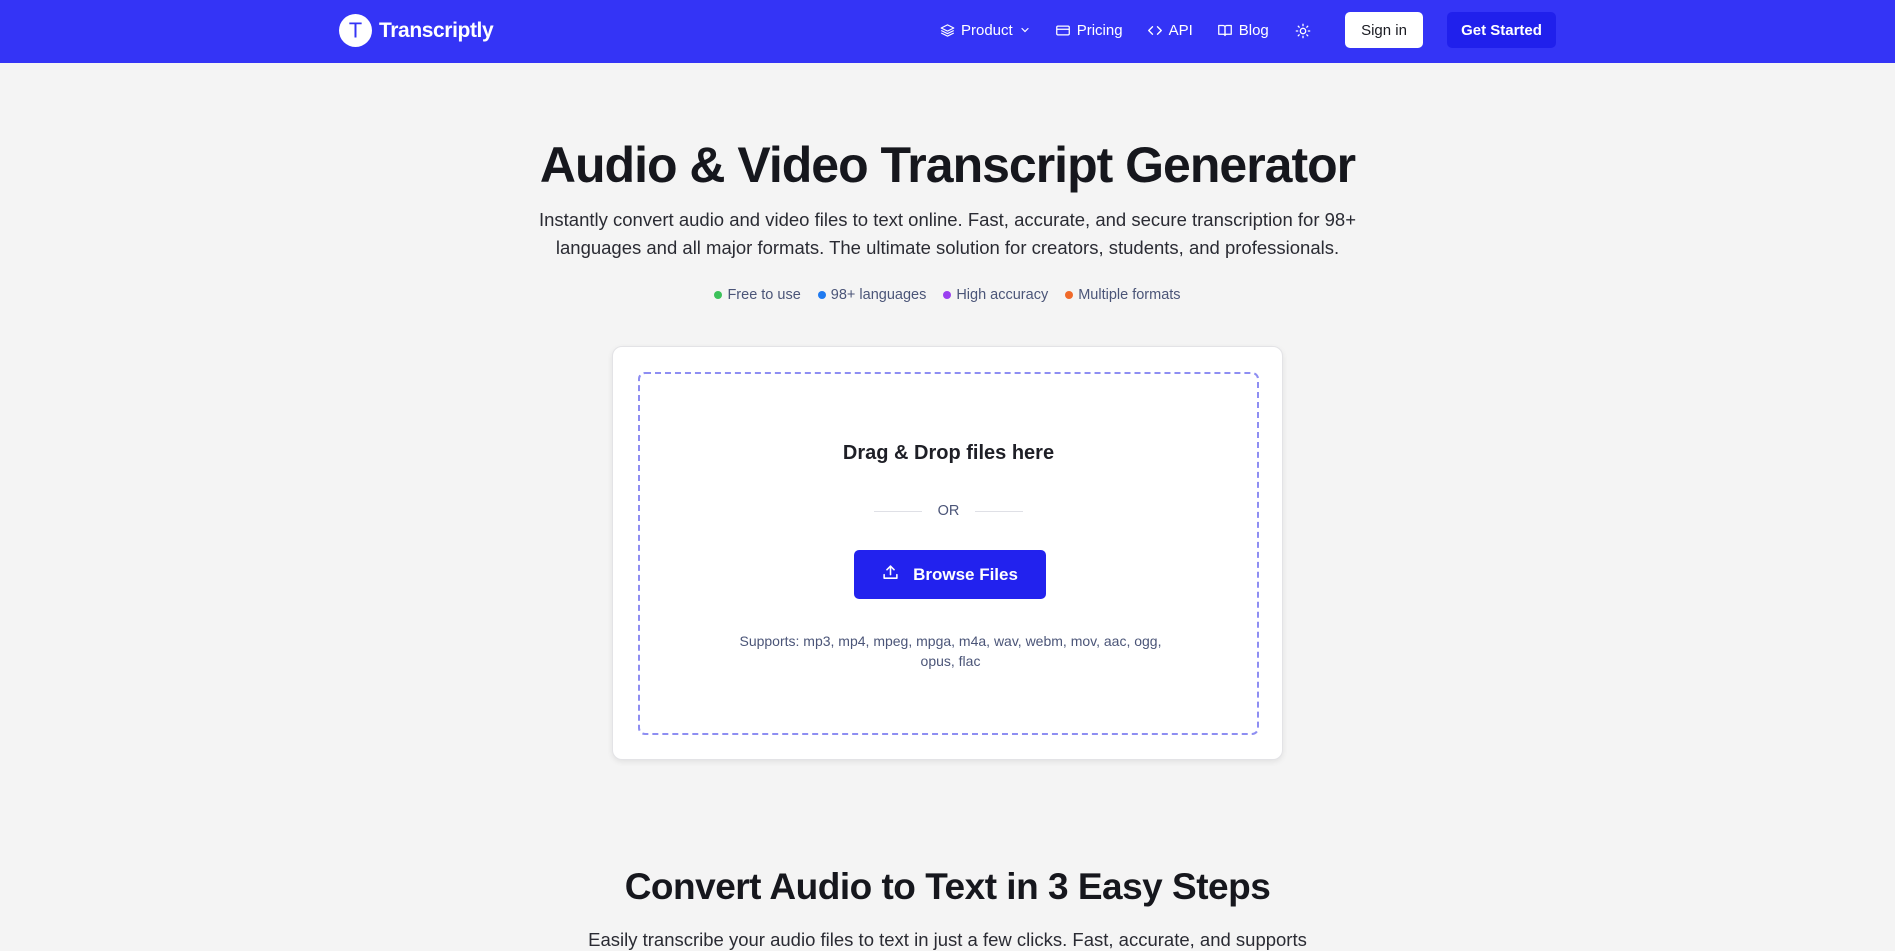 Image resolution: width=1895 pixels, height=951 pixels. Describe the element at coordinates (890, 575) in the screenshot. I see `upload-icon` at that location.